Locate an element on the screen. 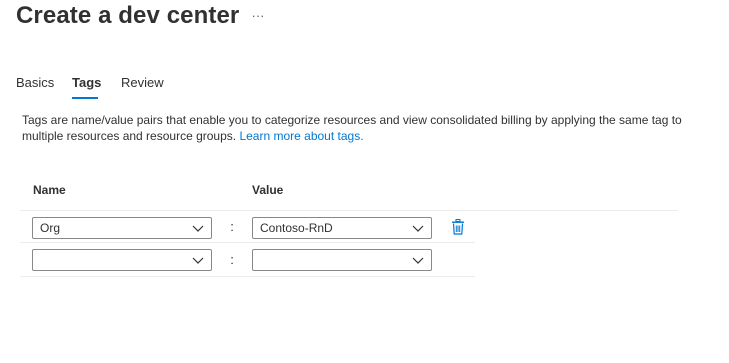 Image resolution: width=729 pixels, height=363 pixels. more-horizontal-icon: ··· is located at coordinates (258, 15).